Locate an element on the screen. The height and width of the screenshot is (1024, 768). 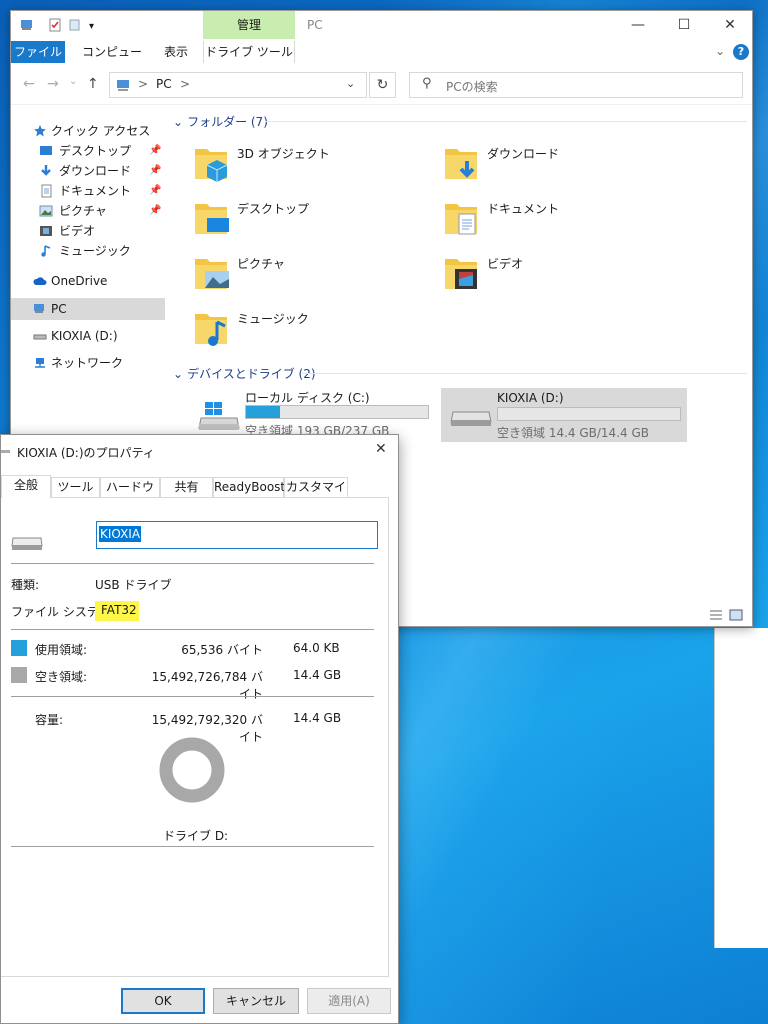
download-icon is located at coordinates (46, 170).